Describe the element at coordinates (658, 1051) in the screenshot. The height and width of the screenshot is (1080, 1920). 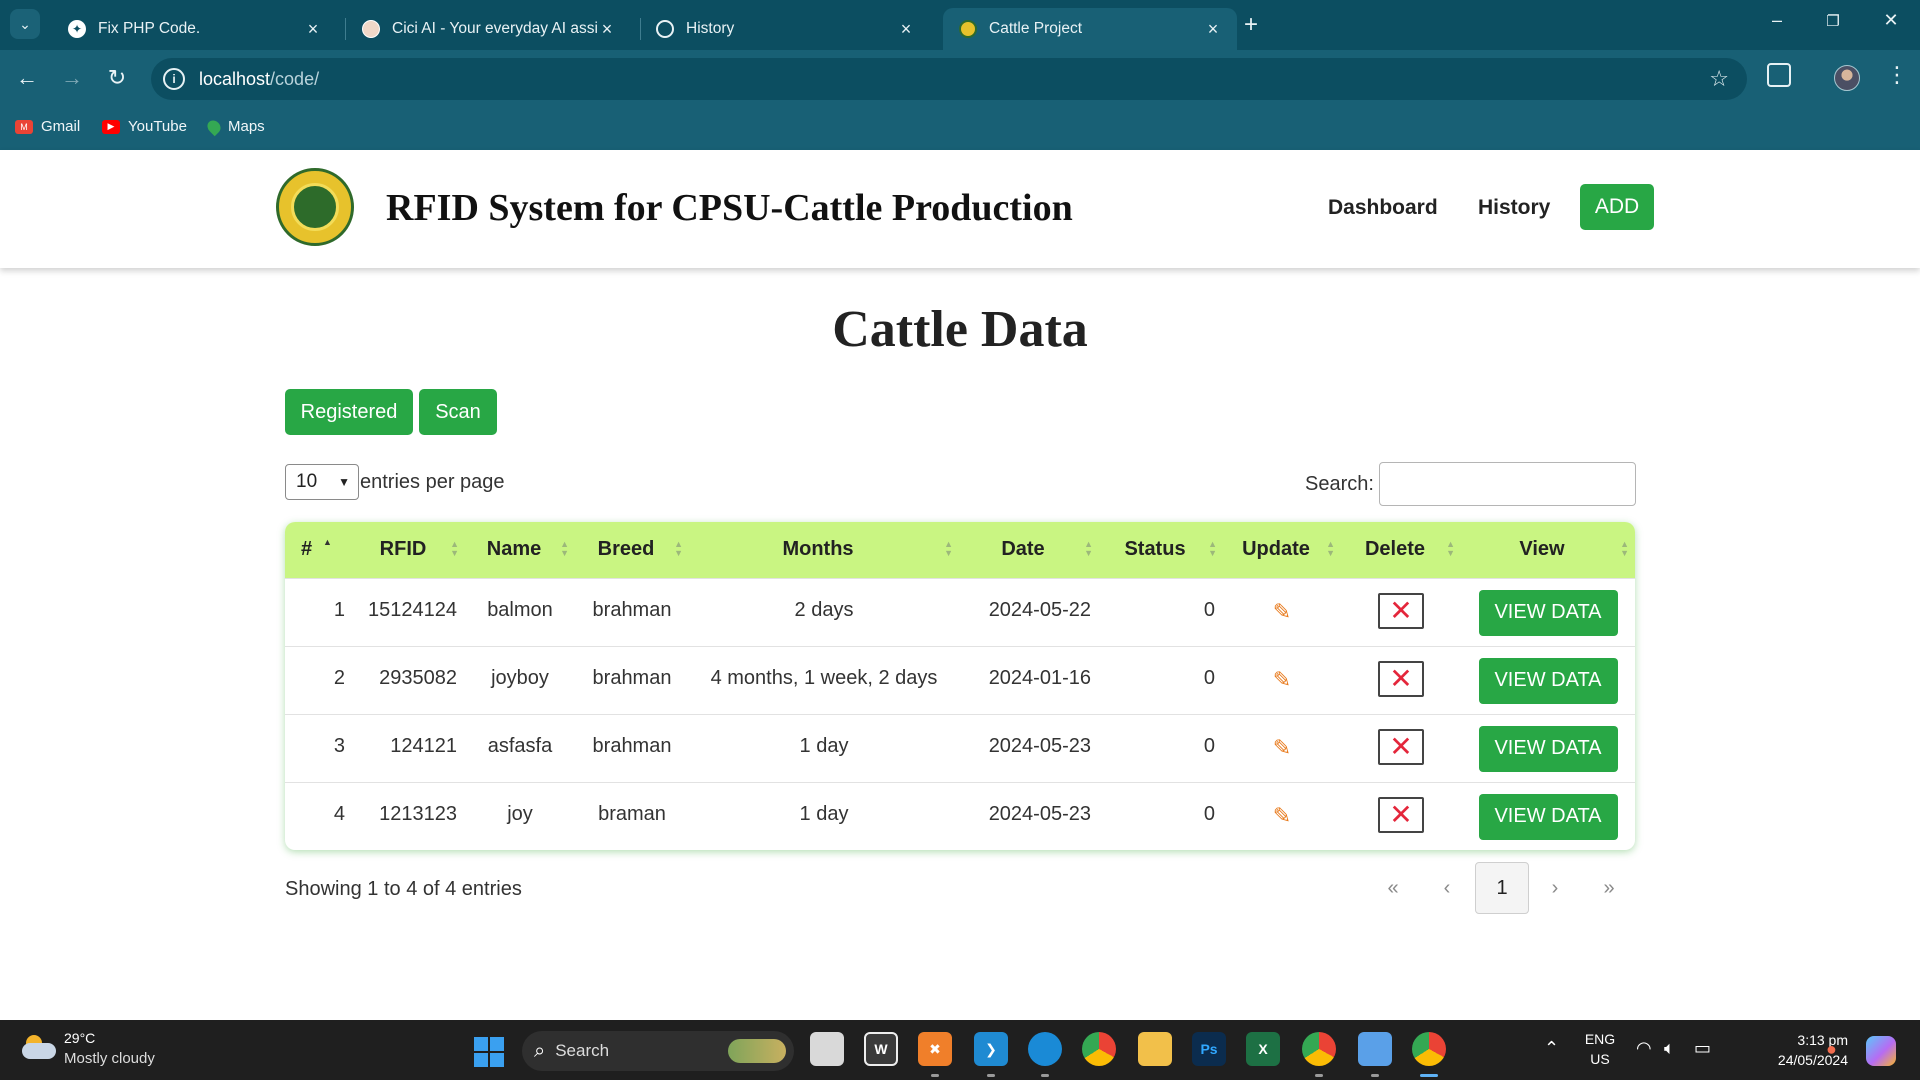
I see `taskbar-search: ⌕ Search` at that location.